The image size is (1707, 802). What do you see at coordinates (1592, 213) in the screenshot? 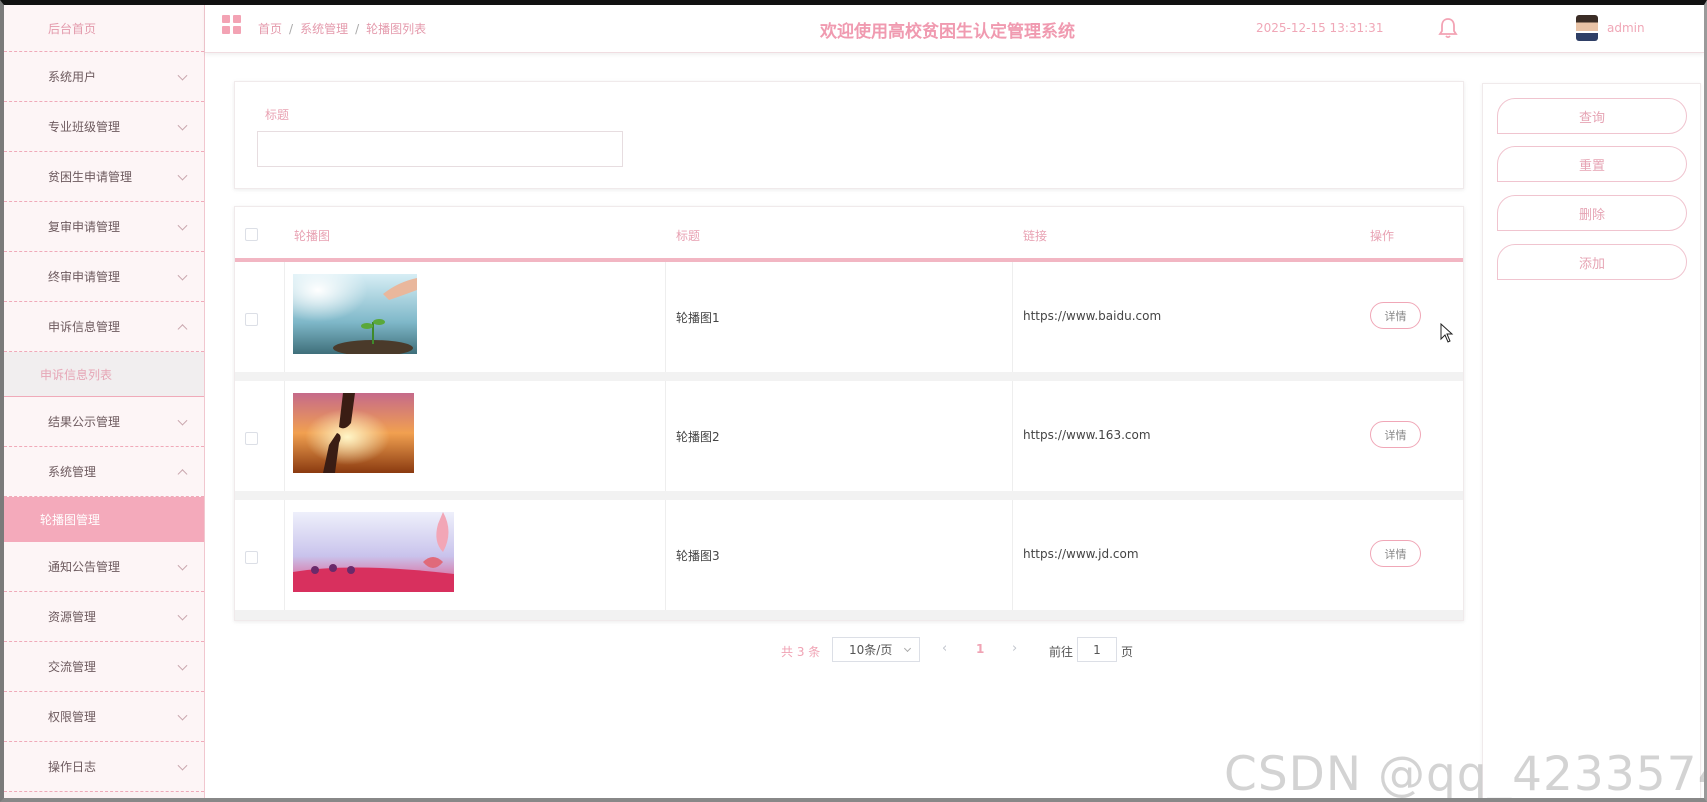
I see `delete-button: 删除` at bounding box center [1592, 213].